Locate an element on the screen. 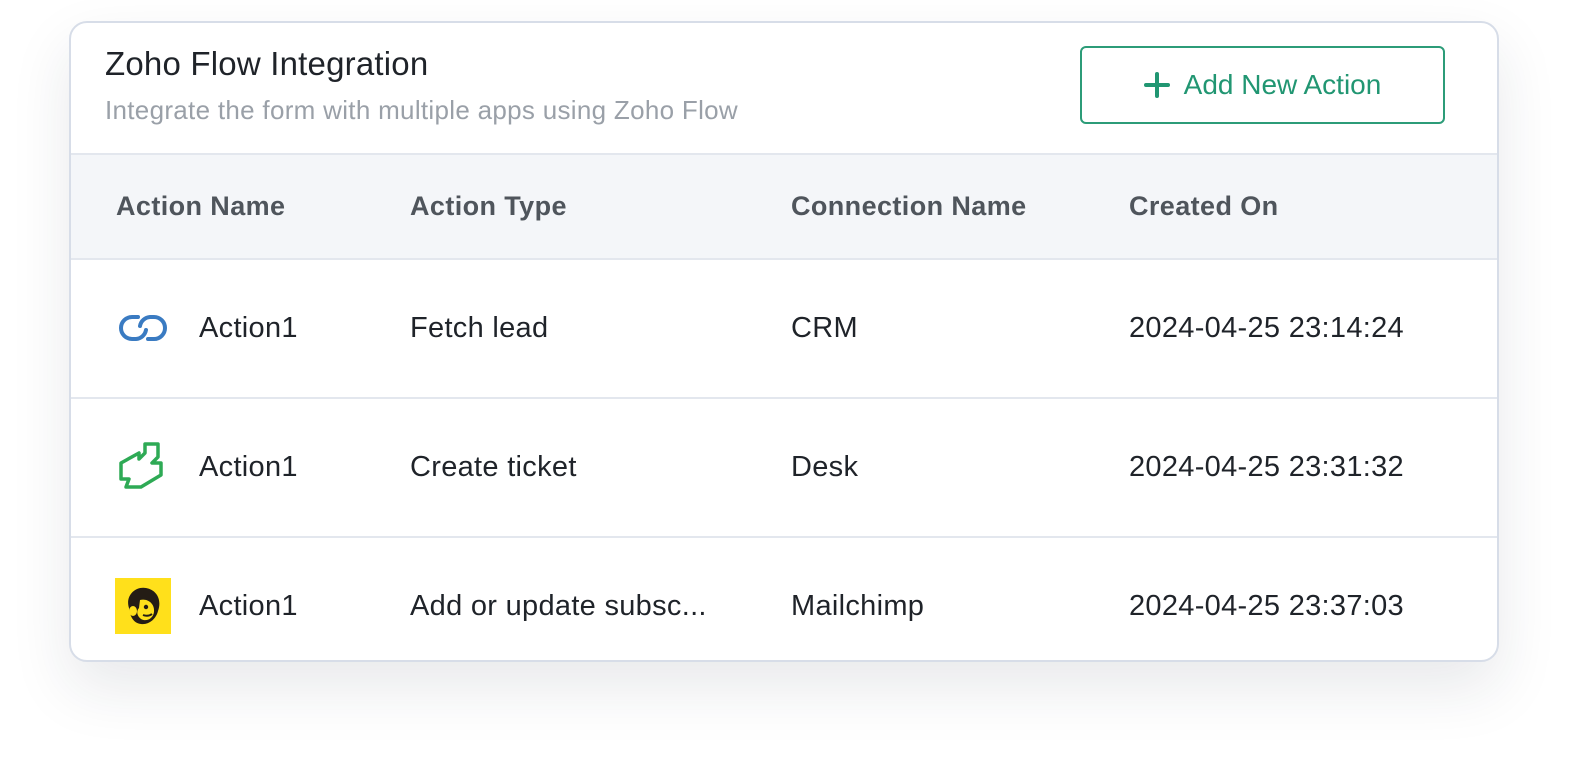 The height and width of the screenshot is (784, 1580). created-on: 2024-04-25 23:14:24 is located at coordinates (1266, 328).